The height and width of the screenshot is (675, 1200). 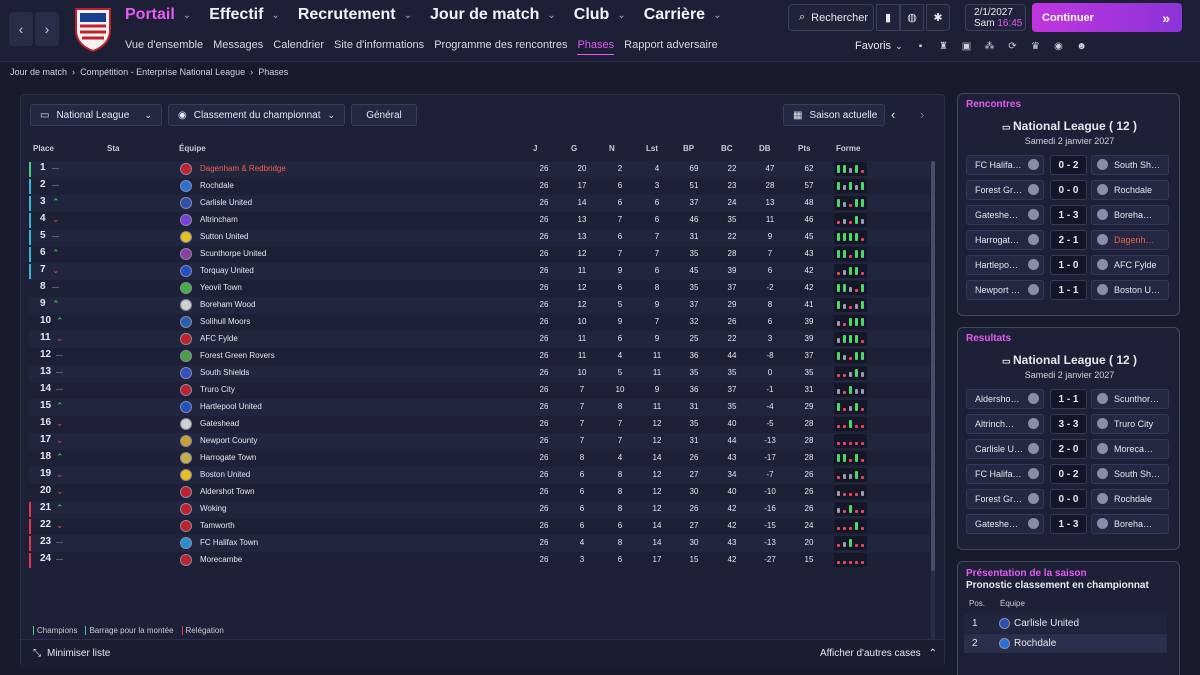 I want to click on nav-3: Jour de match ⌄, so click(x=493, y=15).